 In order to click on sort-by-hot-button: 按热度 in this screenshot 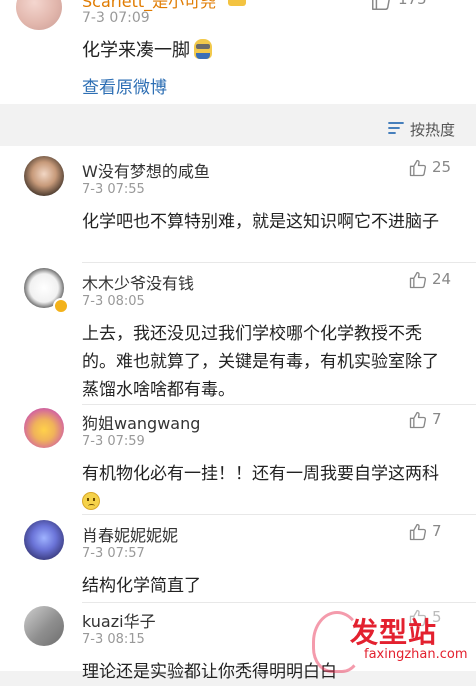, I will do `click(432, 129)`.